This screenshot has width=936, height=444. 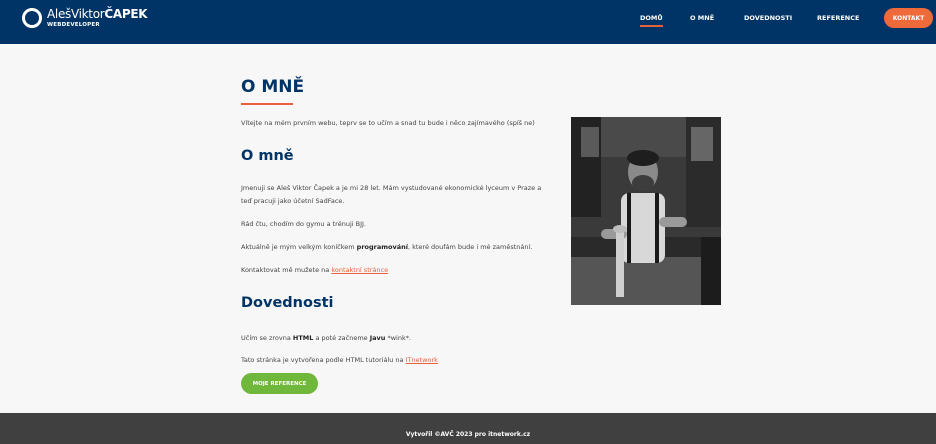 I want to click on about-text-line2: teď pracuji jako účetní SadFace., so click(x=293, y=201).